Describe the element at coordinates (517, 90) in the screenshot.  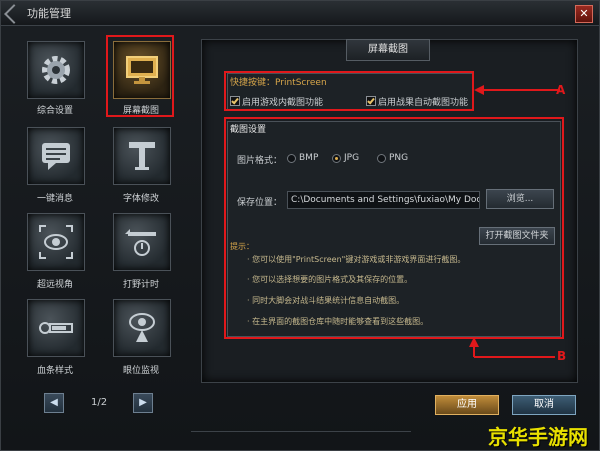
I see `arrow-a-icon` at that location.